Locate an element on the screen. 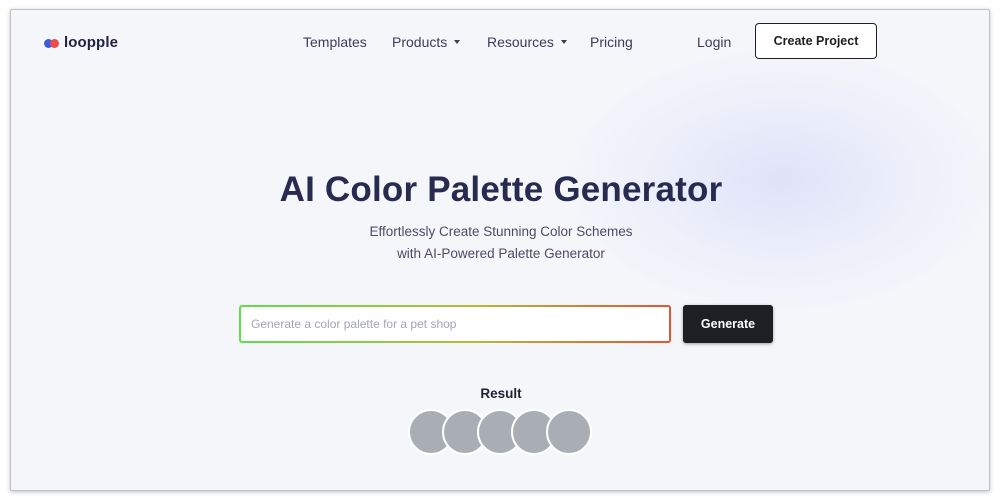  color-swatch is located at coordinates (569, 432).